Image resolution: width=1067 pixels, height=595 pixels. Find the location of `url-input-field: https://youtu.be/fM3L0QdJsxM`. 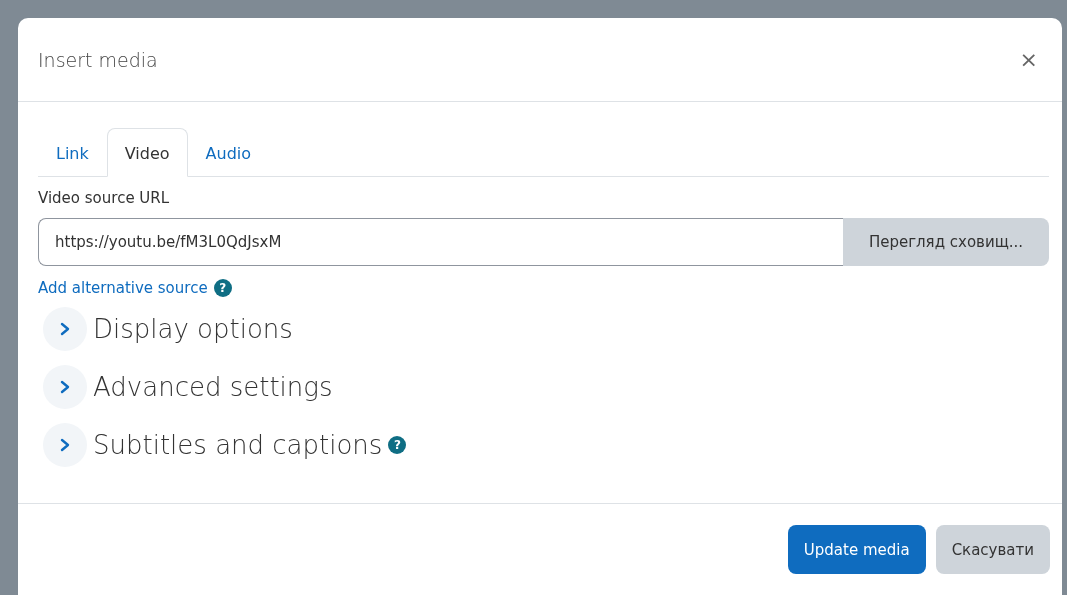

url-input-field: https://youtu.be/fM3L0QdJsxM is located at coordinates (440, 242).